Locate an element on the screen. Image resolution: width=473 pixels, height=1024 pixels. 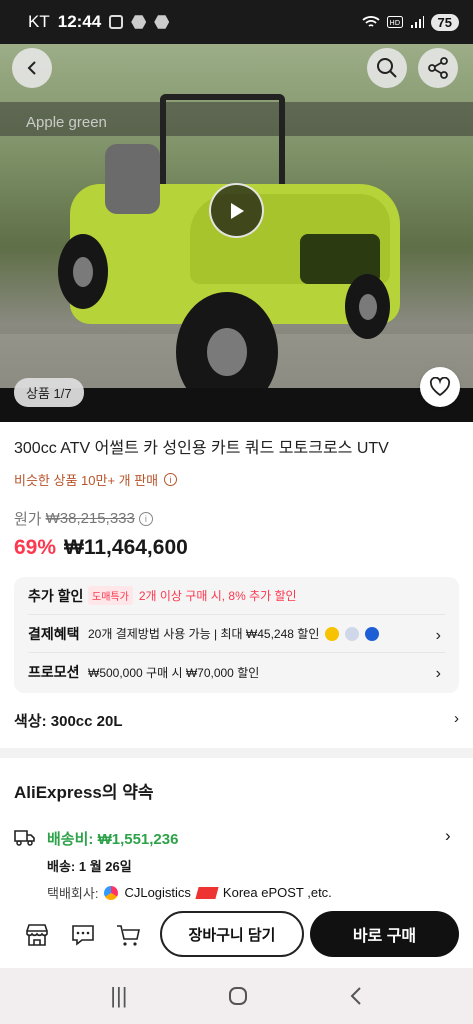
sold-count: 비슷한 상품 10만+ 개 판매 i is located at coordinates (96, 479).